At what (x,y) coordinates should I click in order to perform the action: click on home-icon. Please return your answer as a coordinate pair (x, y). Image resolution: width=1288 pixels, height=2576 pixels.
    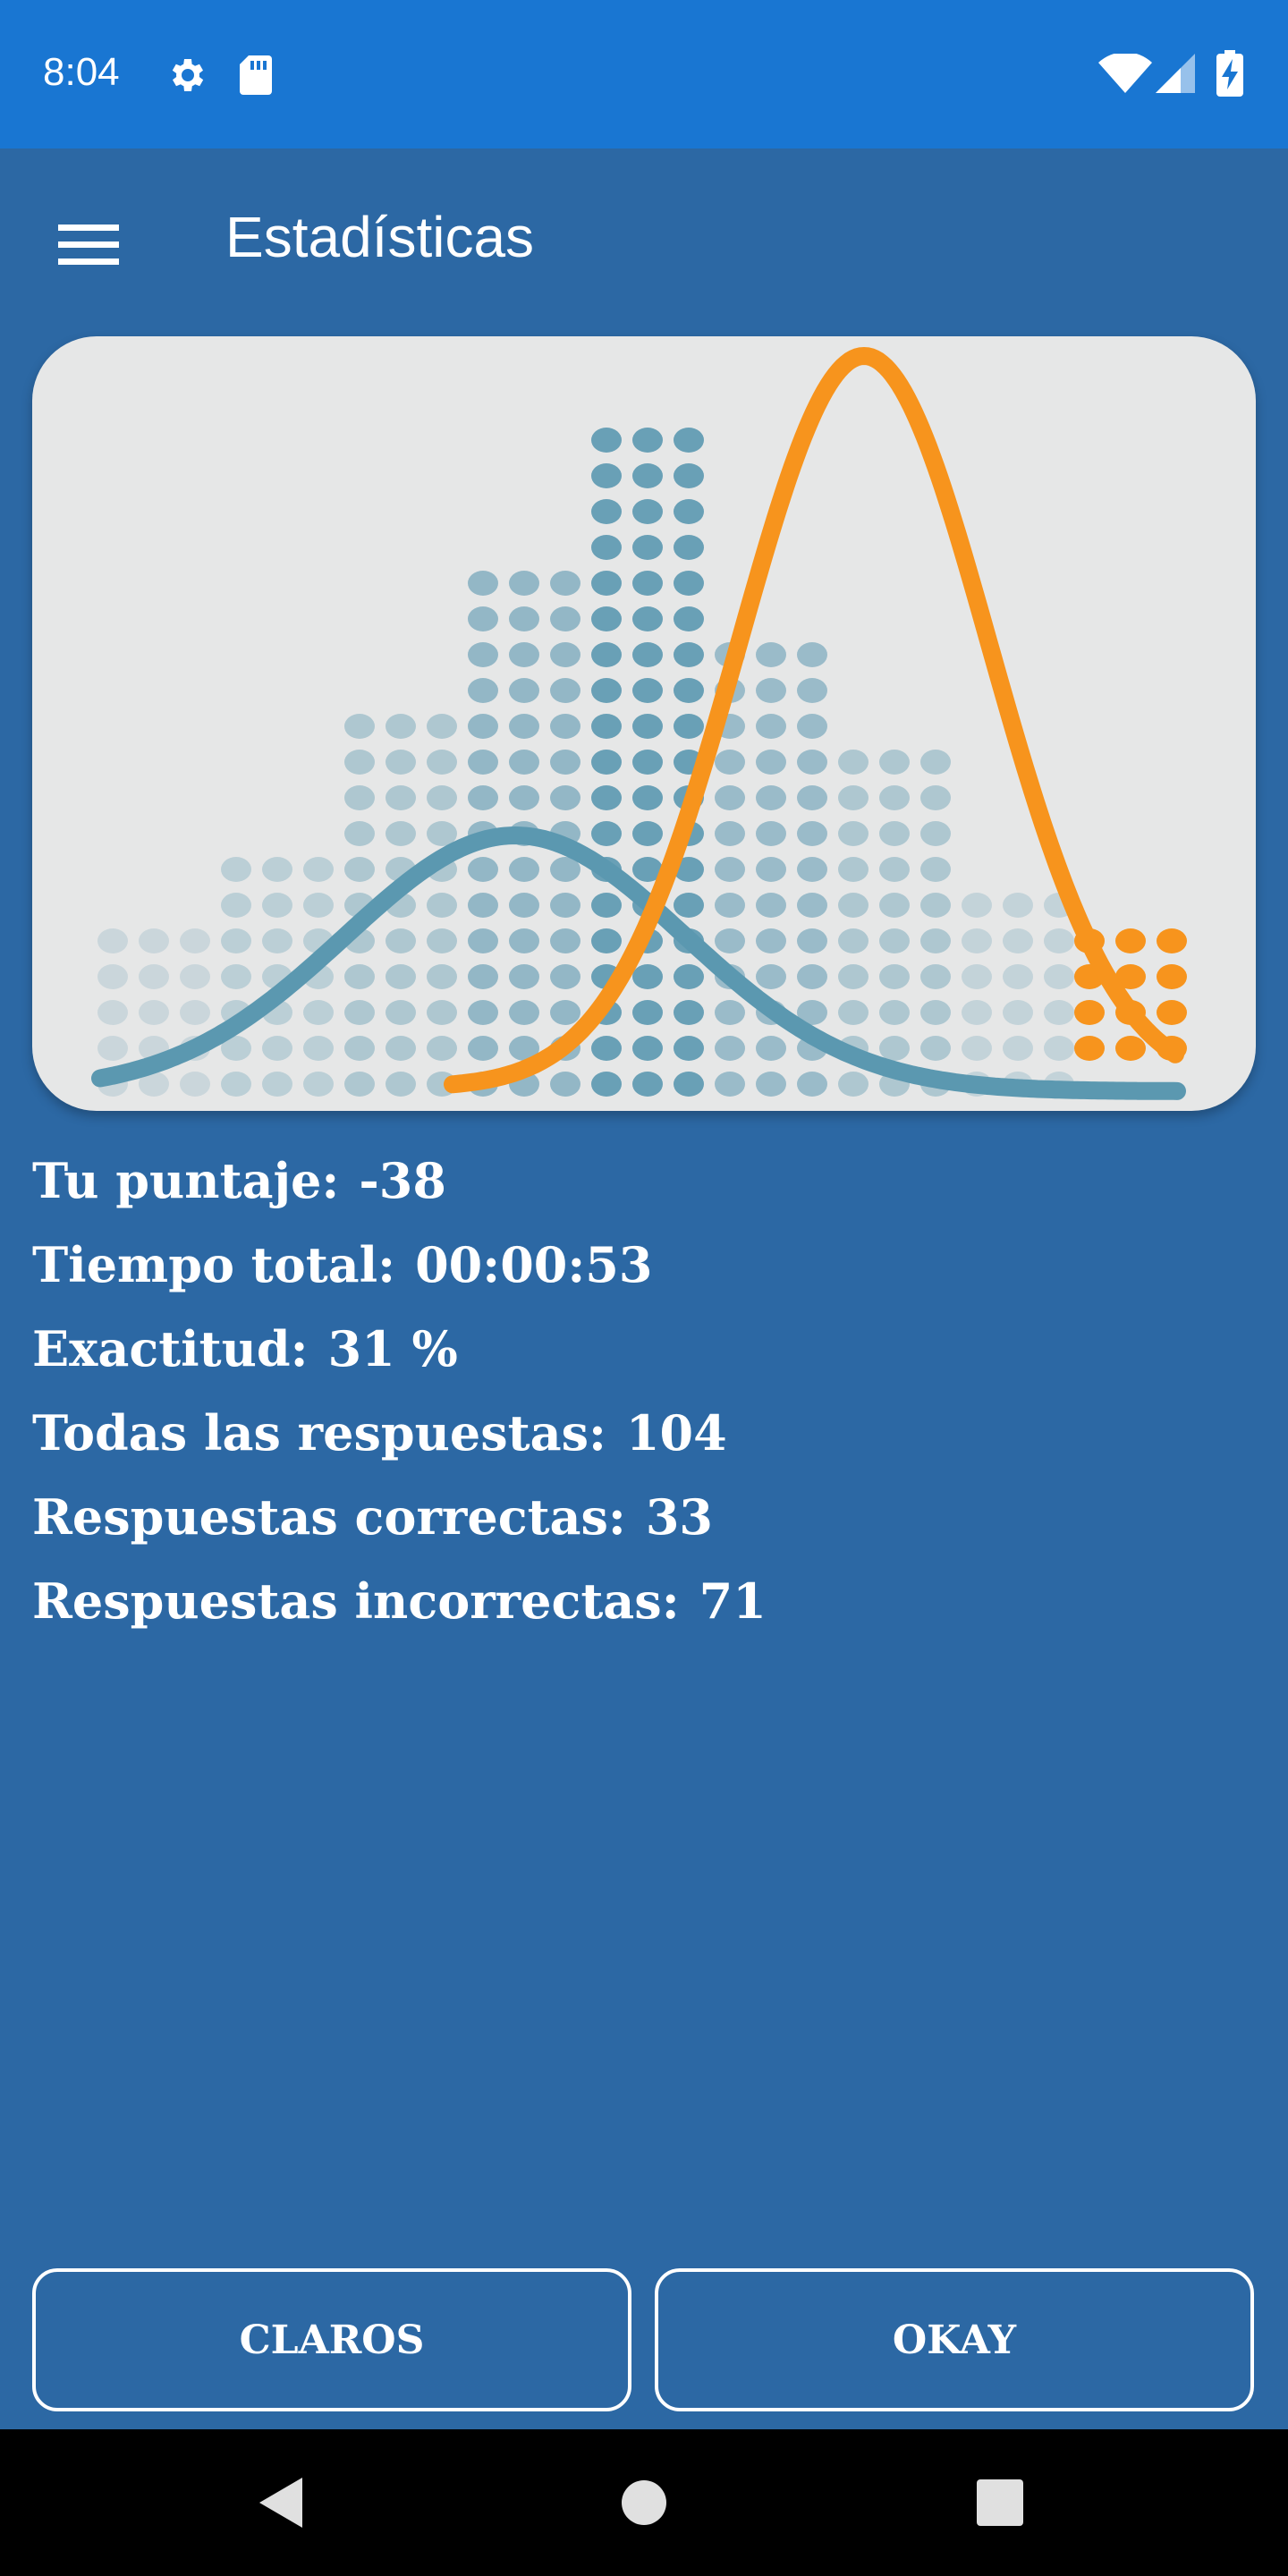
    Looking at the image, I should click on (644, 2504).